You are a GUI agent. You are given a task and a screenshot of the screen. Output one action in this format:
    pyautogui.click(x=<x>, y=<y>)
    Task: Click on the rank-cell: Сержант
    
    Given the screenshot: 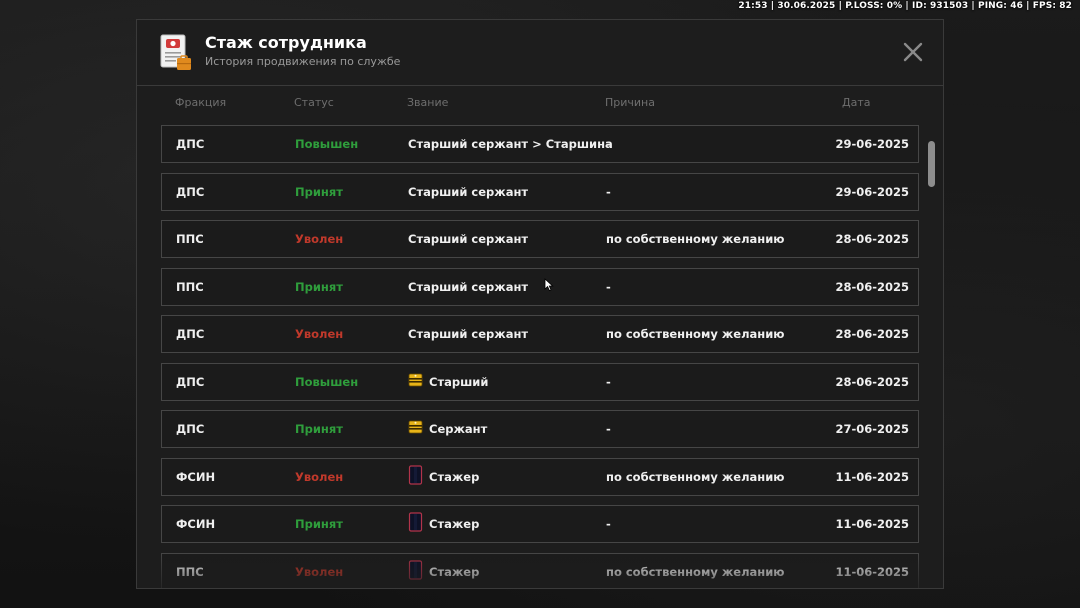 What is the action you would take?
    pyautogui.click(x=447, y=429)
    